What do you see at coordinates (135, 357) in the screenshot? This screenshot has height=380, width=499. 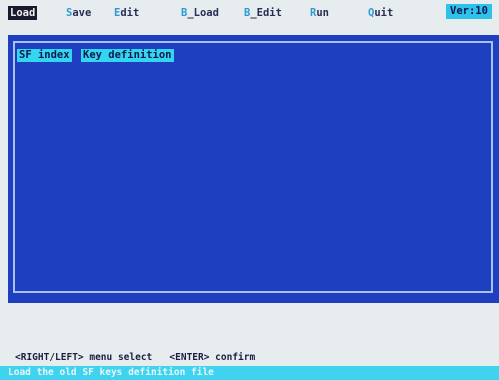 I see `keyboard-help: <RIGHT/LEFT> menu select <ENTER> confirm` at bounding box center [135, 357].